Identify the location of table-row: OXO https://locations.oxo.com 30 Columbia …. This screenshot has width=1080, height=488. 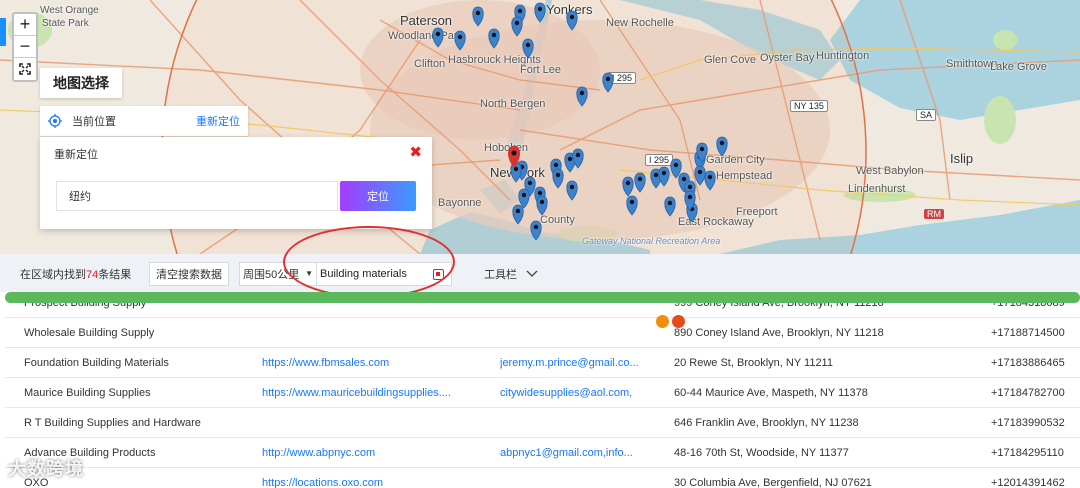
(542, 478).